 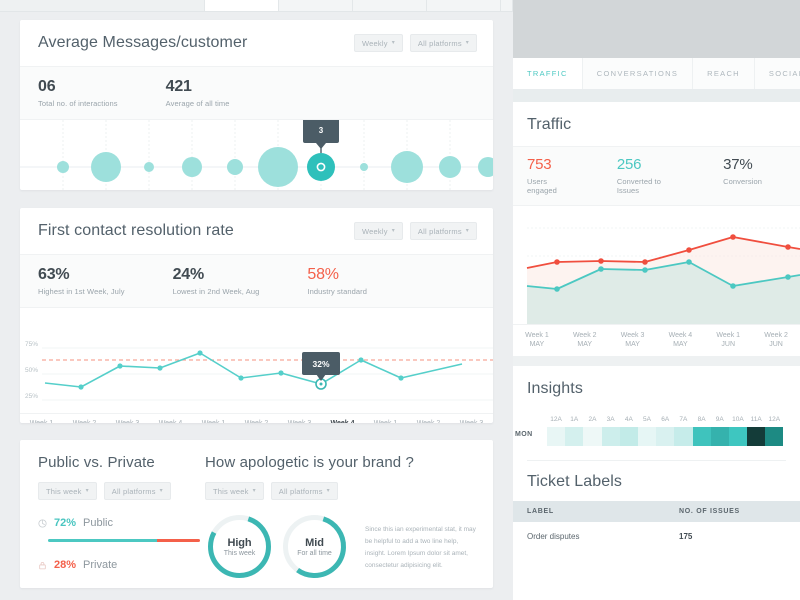 I want to click on y-tick-label: 25%, so click(x=31, y=396).